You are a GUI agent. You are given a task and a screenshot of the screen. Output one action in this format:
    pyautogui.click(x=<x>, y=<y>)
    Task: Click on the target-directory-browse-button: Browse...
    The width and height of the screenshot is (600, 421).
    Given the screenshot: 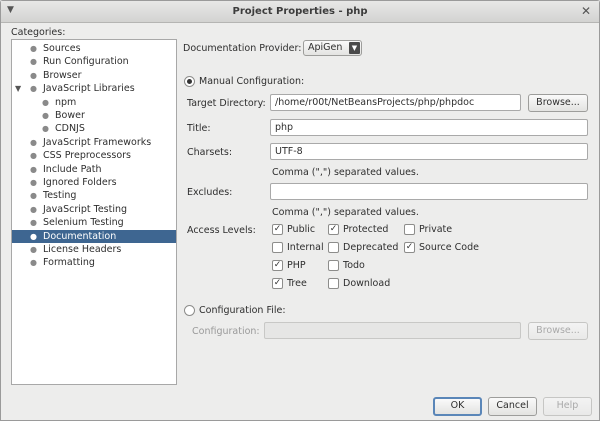 What is the action you would take?
    pyautogui.click(x=558, y=103)
    